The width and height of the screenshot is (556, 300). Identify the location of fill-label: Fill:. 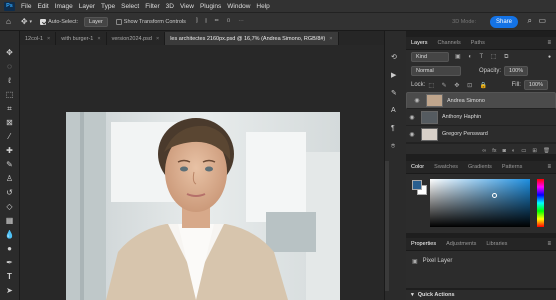
(516, 85).